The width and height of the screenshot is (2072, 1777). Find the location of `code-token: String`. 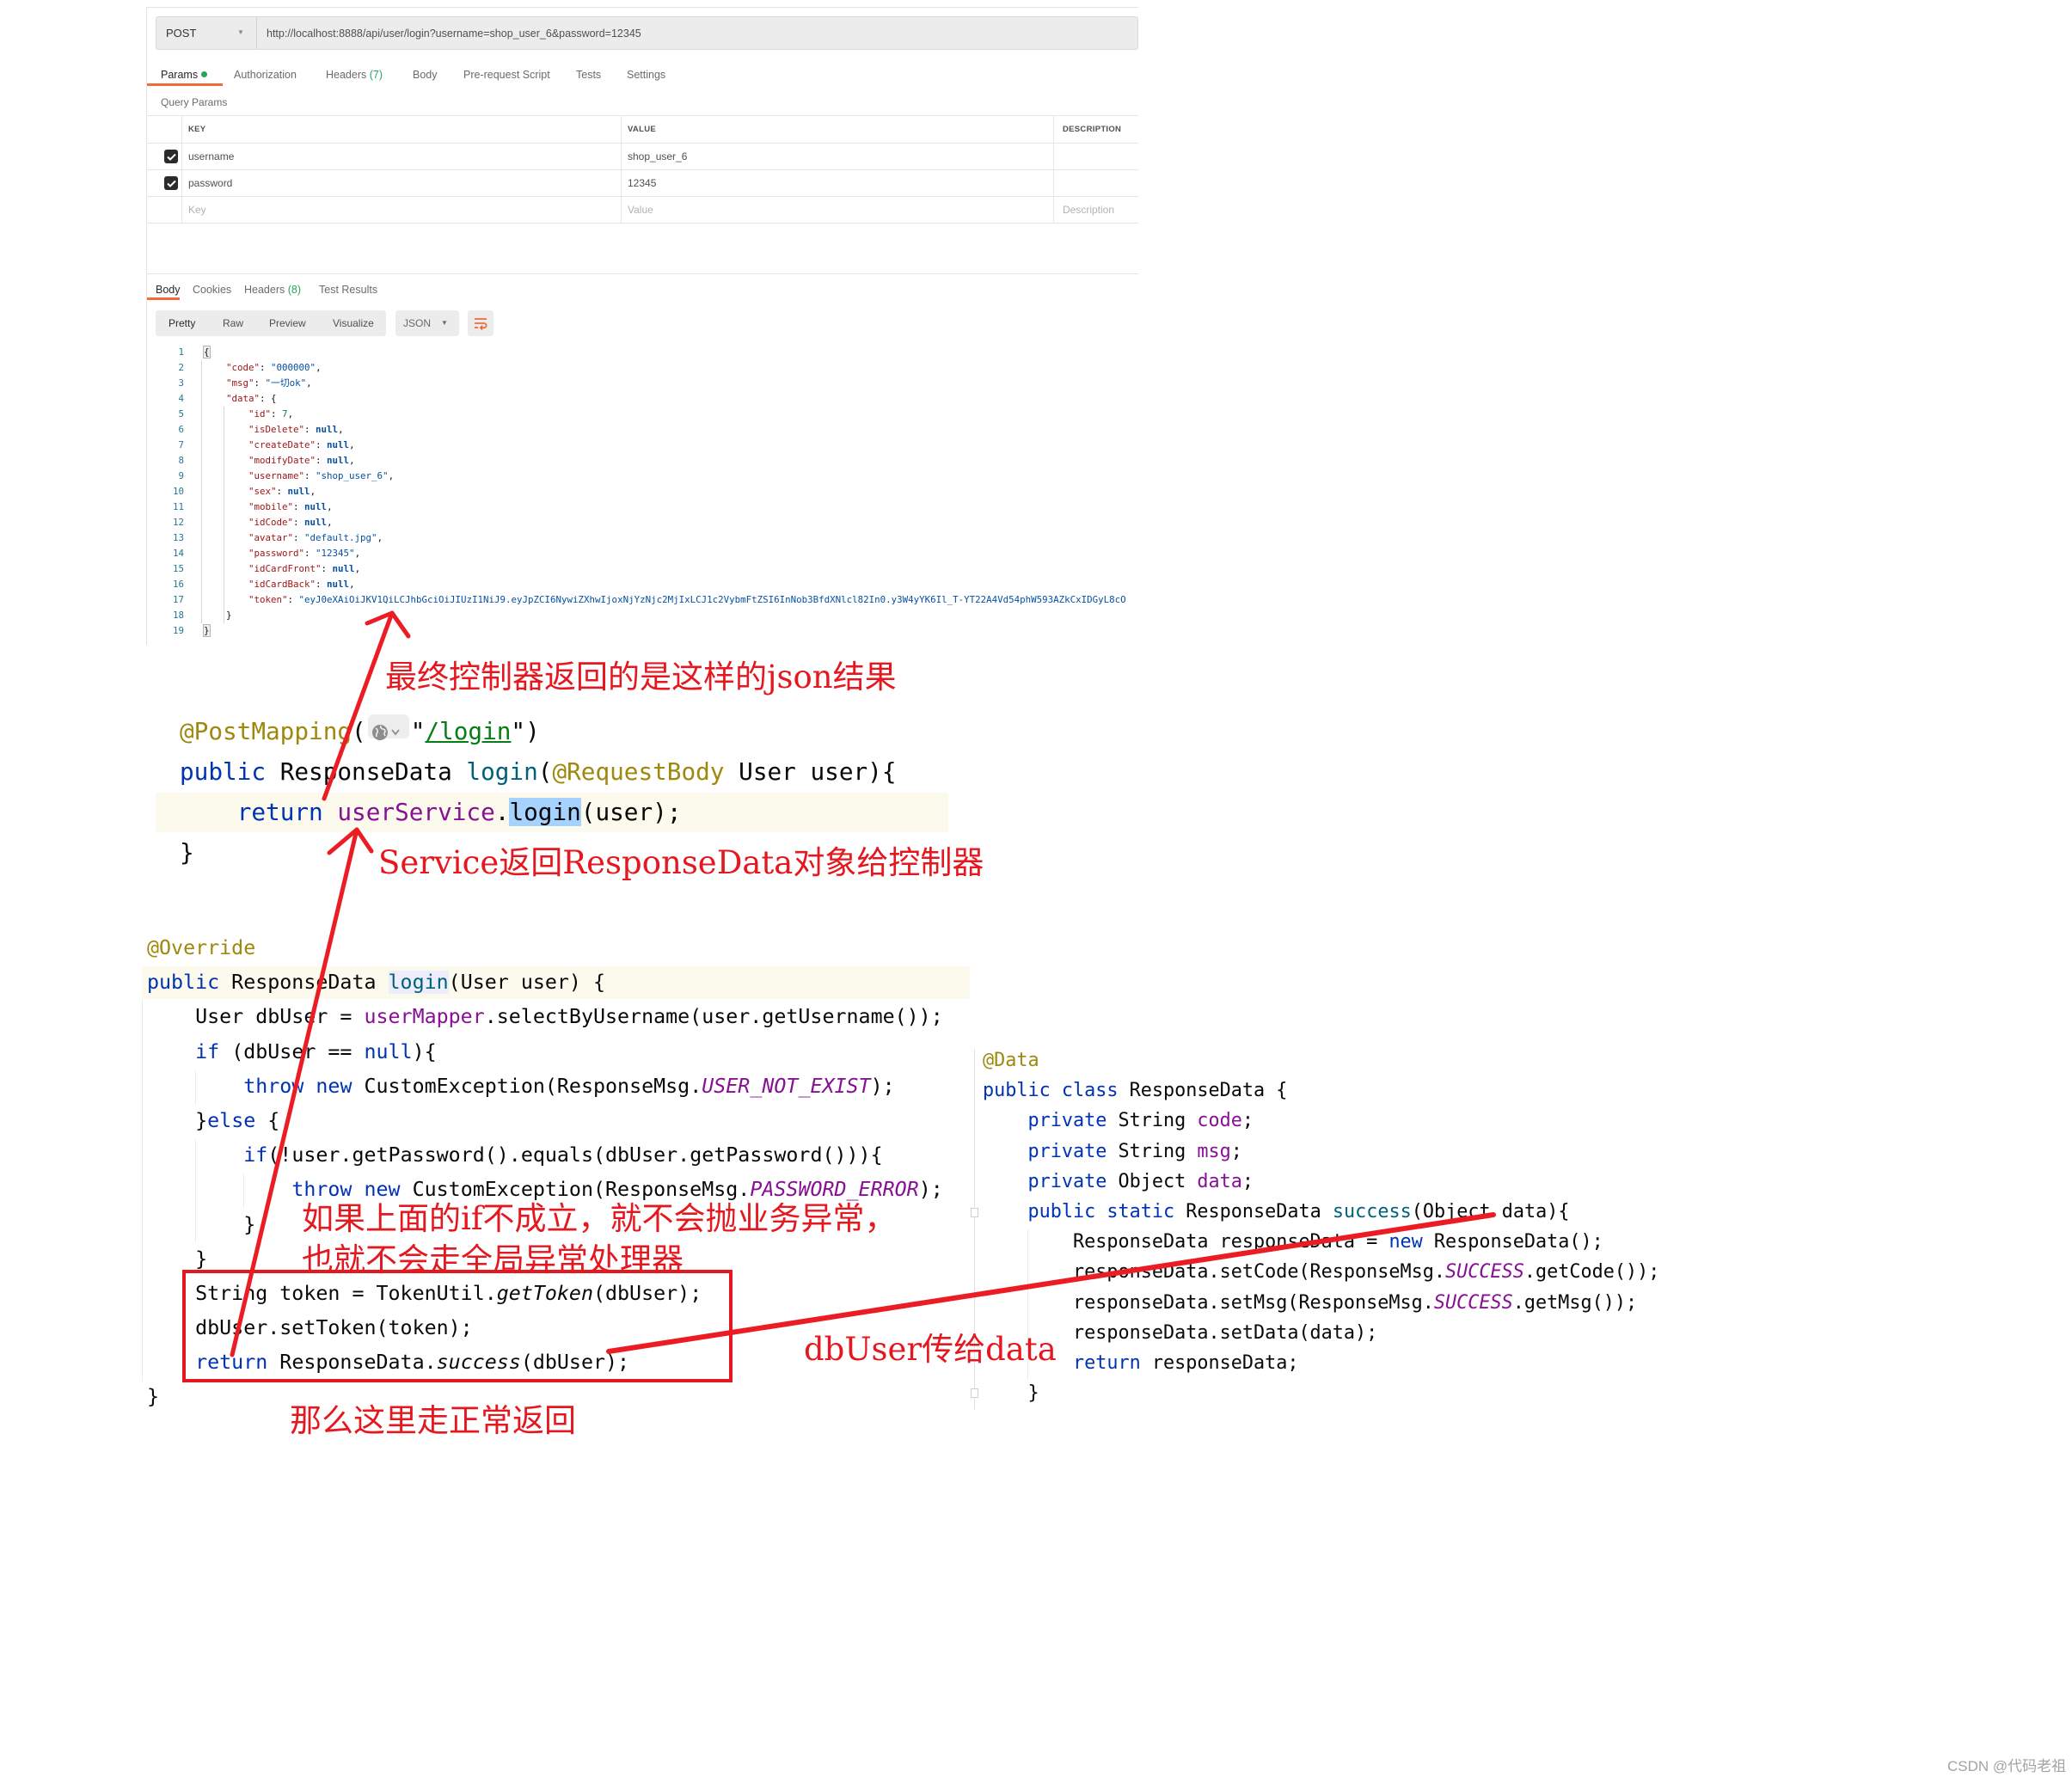

code-token: String is located at coordinates (1152, 1151).